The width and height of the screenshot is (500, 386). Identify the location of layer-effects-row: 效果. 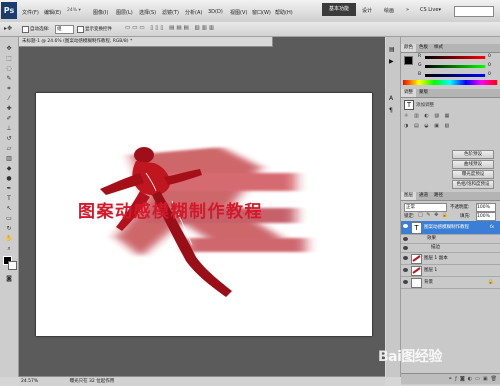
(450, 239).